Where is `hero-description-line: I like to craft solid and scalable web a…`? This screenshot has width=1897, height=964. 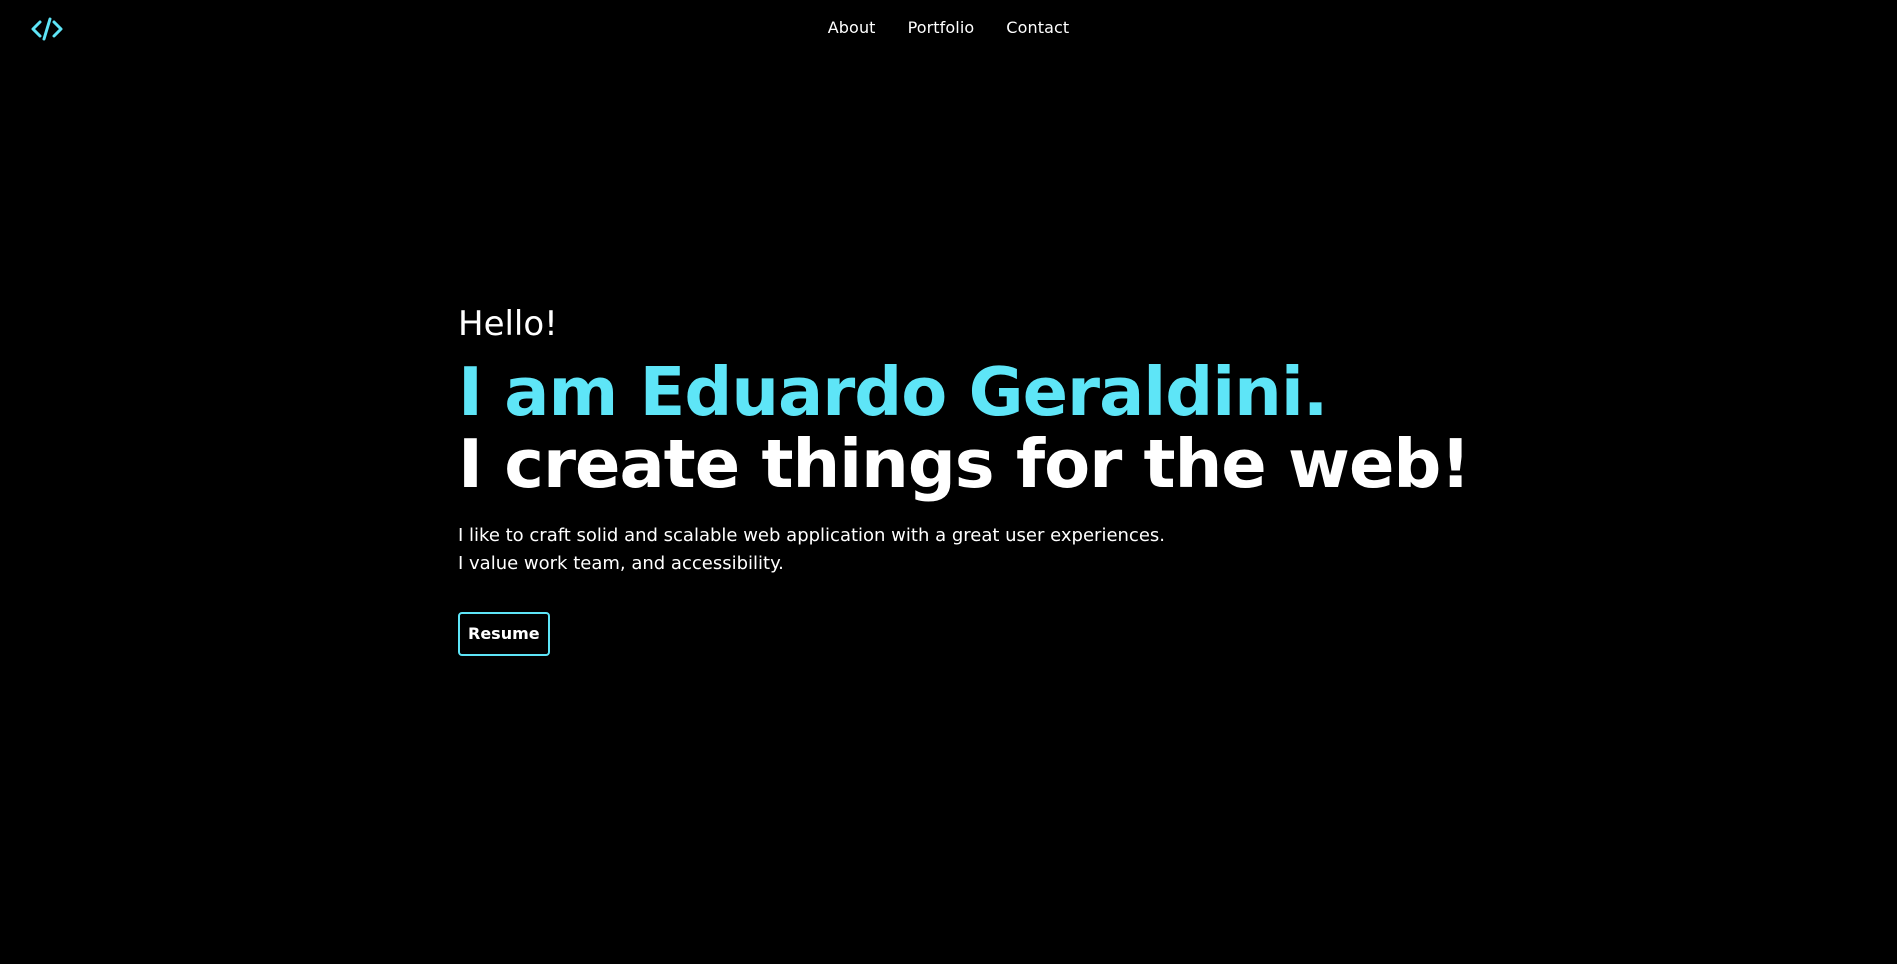
hero-description-line: I like to craft solid and scalable web a… is located at coordinates (811, 535).